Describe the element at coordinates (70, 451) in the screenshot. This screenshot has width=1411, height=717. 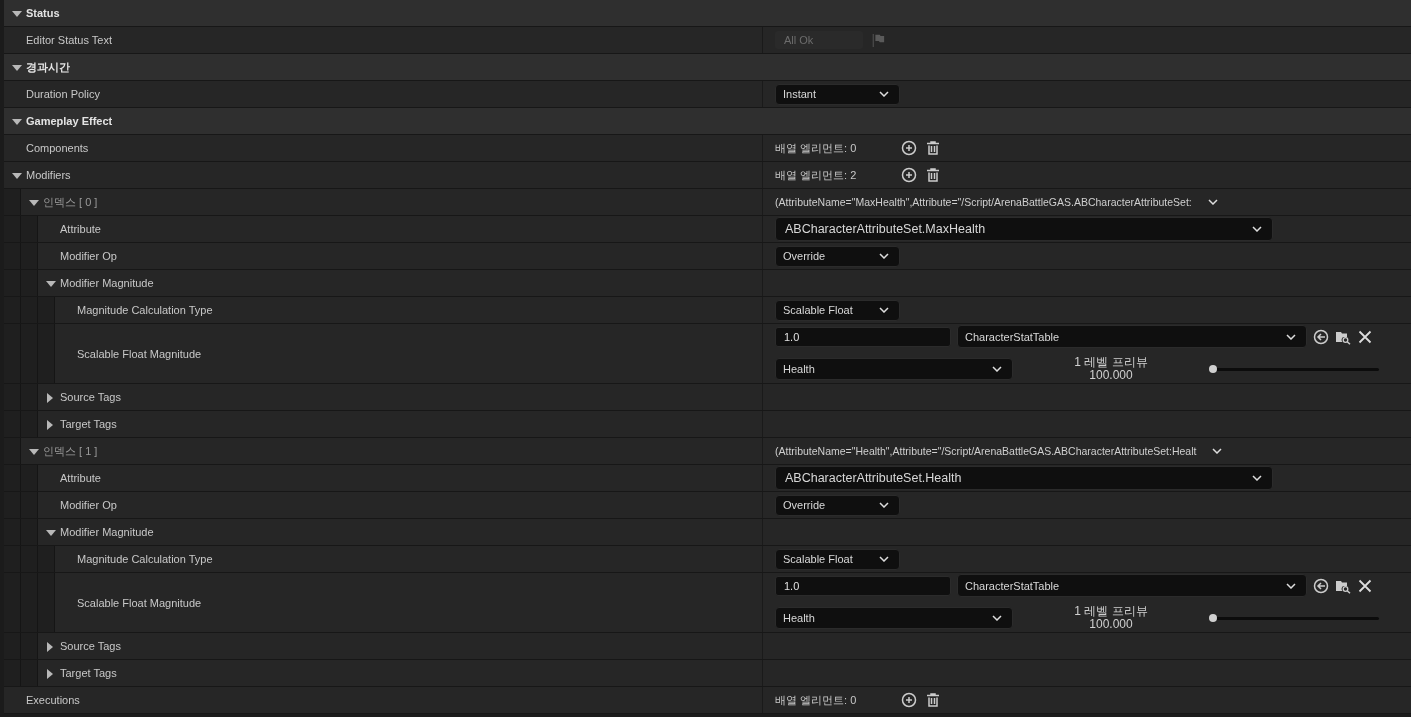
I see `property-label: 인덱스 [ 1 ]` at that location.